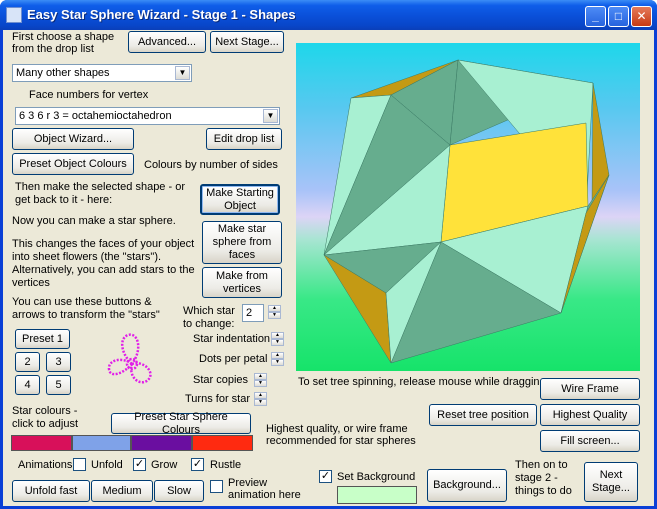  What do you see at coordinates (27, 385) in the screenshot?
I see `preset-4-button: 4` at bounding box center [27, 385].